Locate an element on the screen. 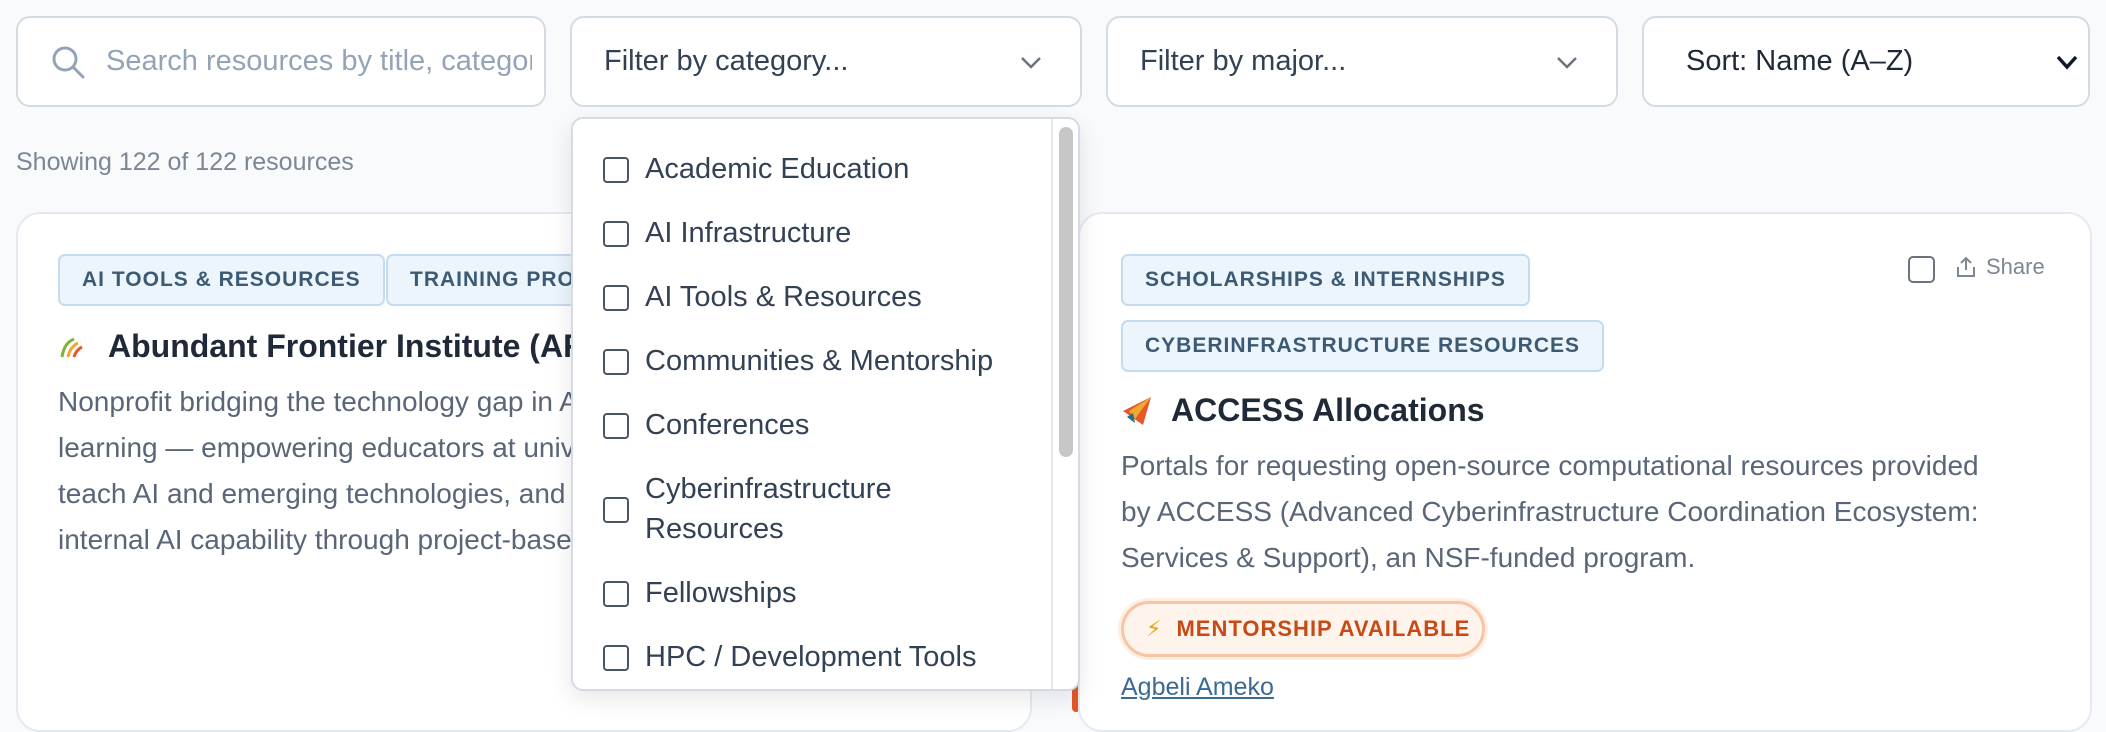  sort-select: Sort: Name (A–Z) is located at coordinates (1866, 61).